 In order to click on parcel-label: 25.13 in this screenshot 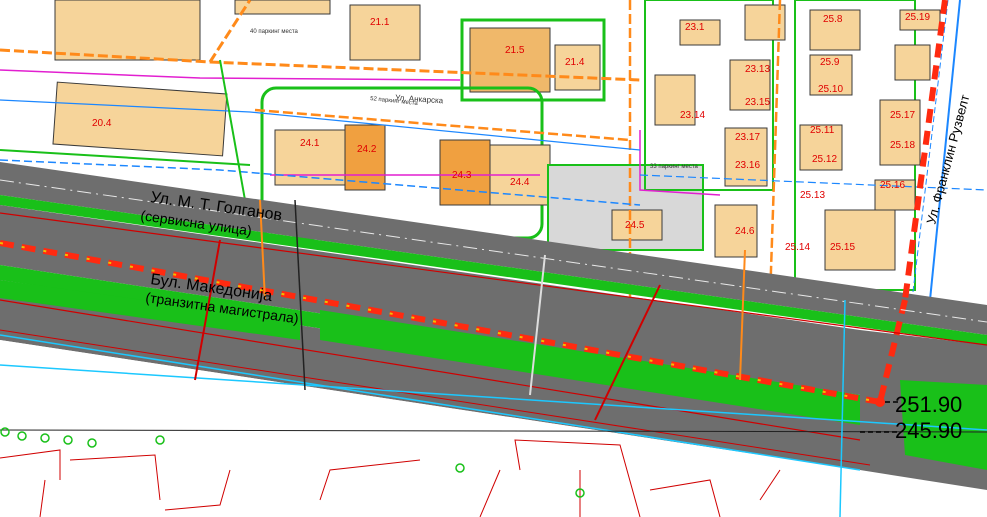, I will do `click(812, 195)`.